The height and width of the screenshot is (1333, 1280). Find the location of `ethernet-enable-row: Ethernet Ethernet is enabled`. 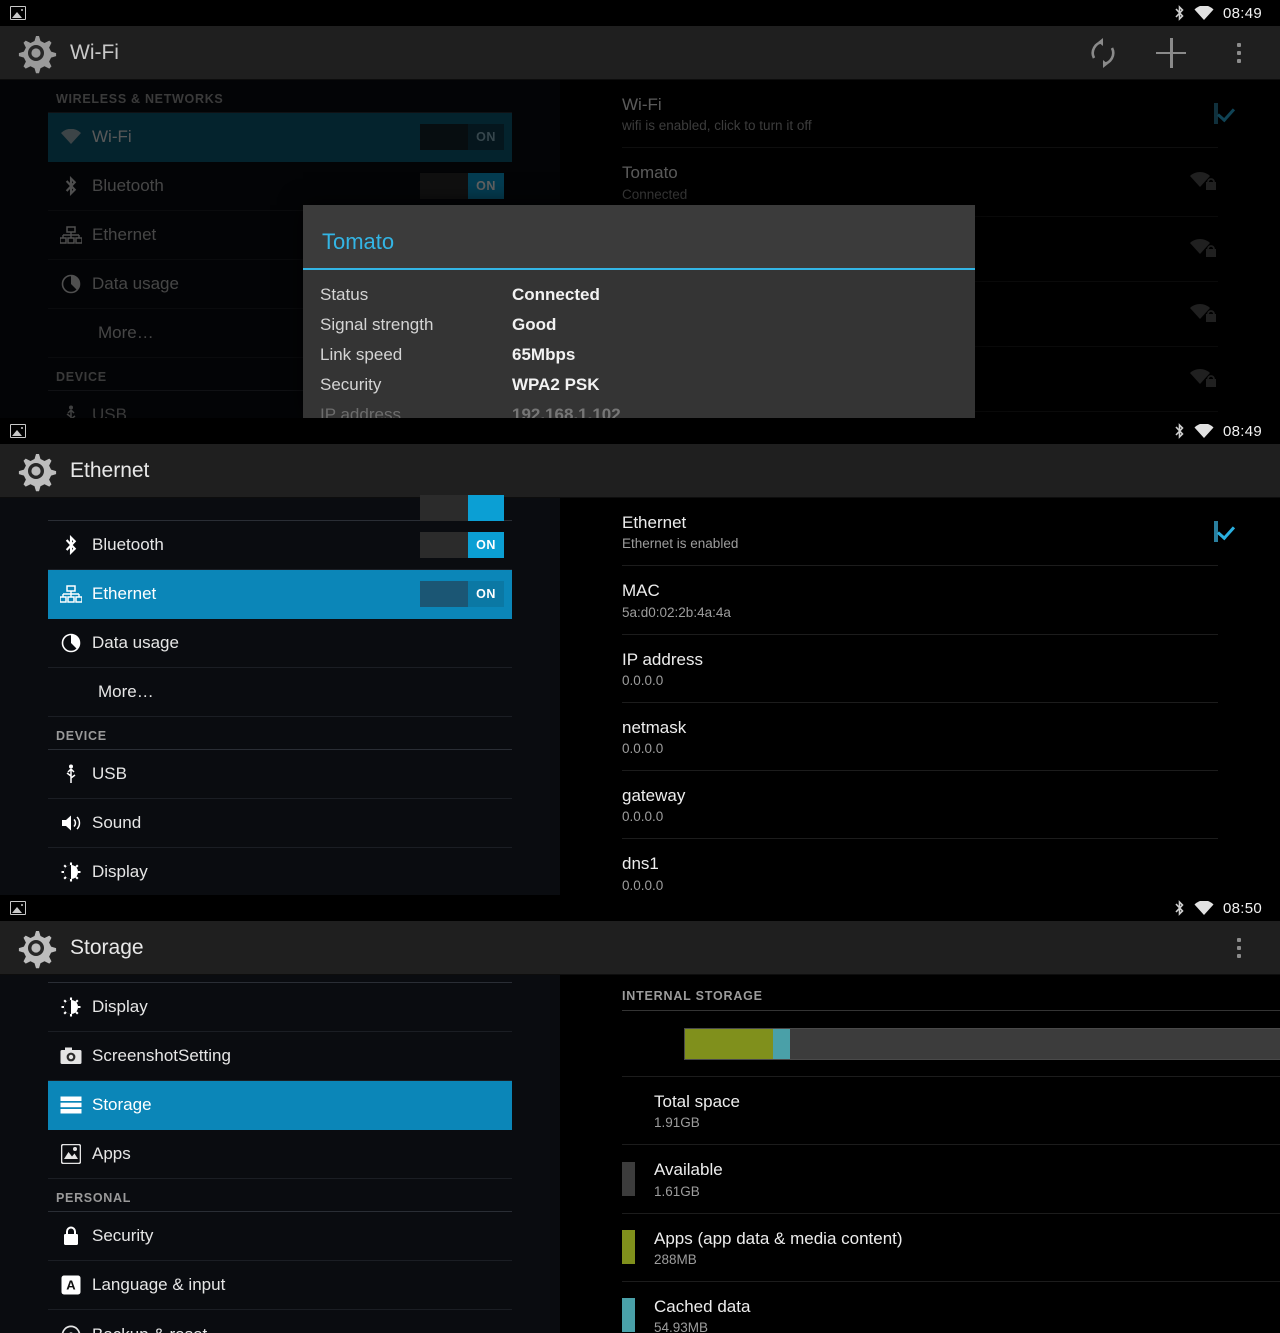

ethernet-enable-row: Ethernet Ethernet is enabled is located at coordinates (920, 532).